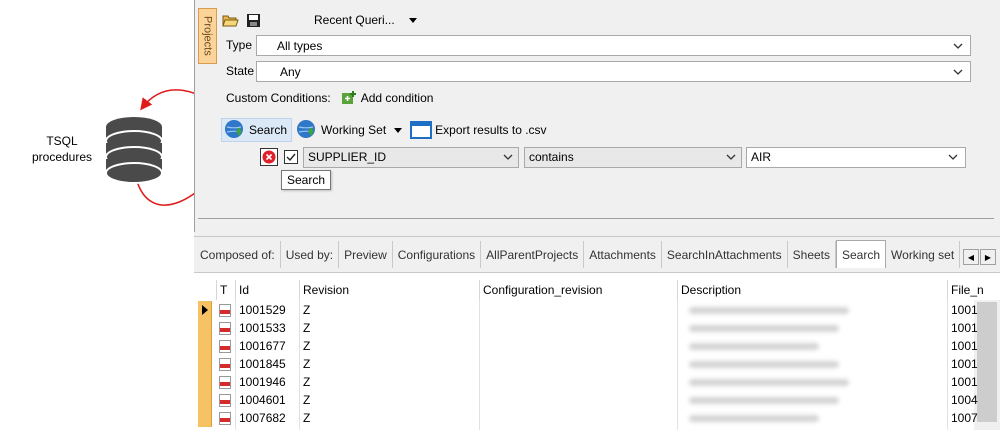 The width and height of the screenshot is (1000, 430). I want to click on working-set-globe-icon, so click(306, 129).